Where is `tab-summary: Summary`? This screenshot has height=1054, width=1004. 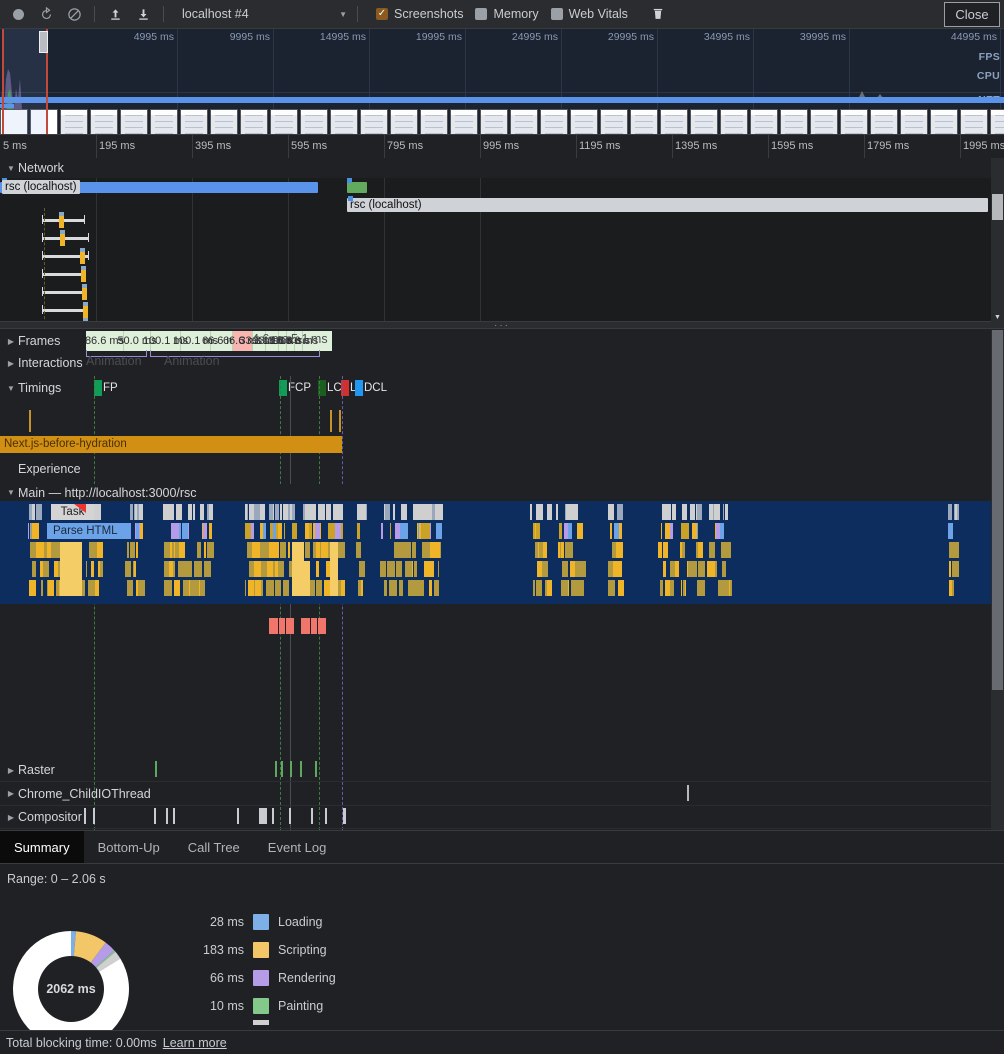
tab-summary: Summary is located at coordinates (42, 847).